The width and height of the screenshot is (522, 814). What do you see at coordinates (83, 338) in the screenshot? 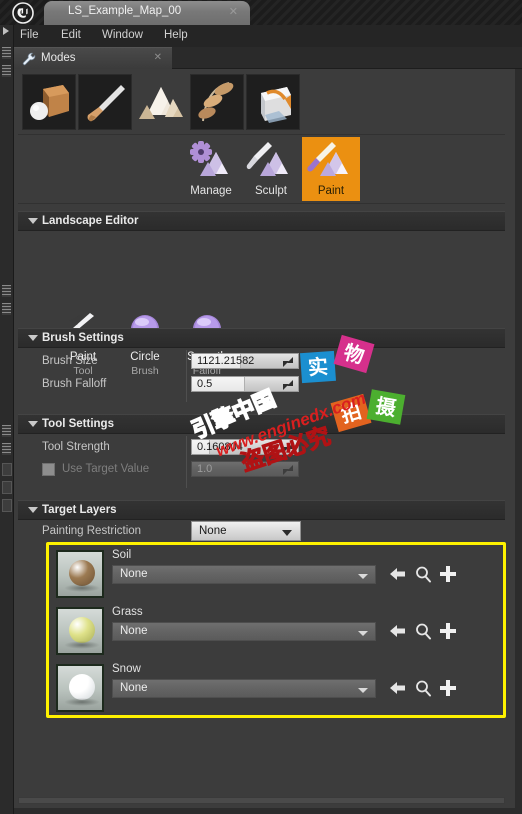
I see `section-title-brush-settings: Brush Settings` at bounding box center [83, 338].